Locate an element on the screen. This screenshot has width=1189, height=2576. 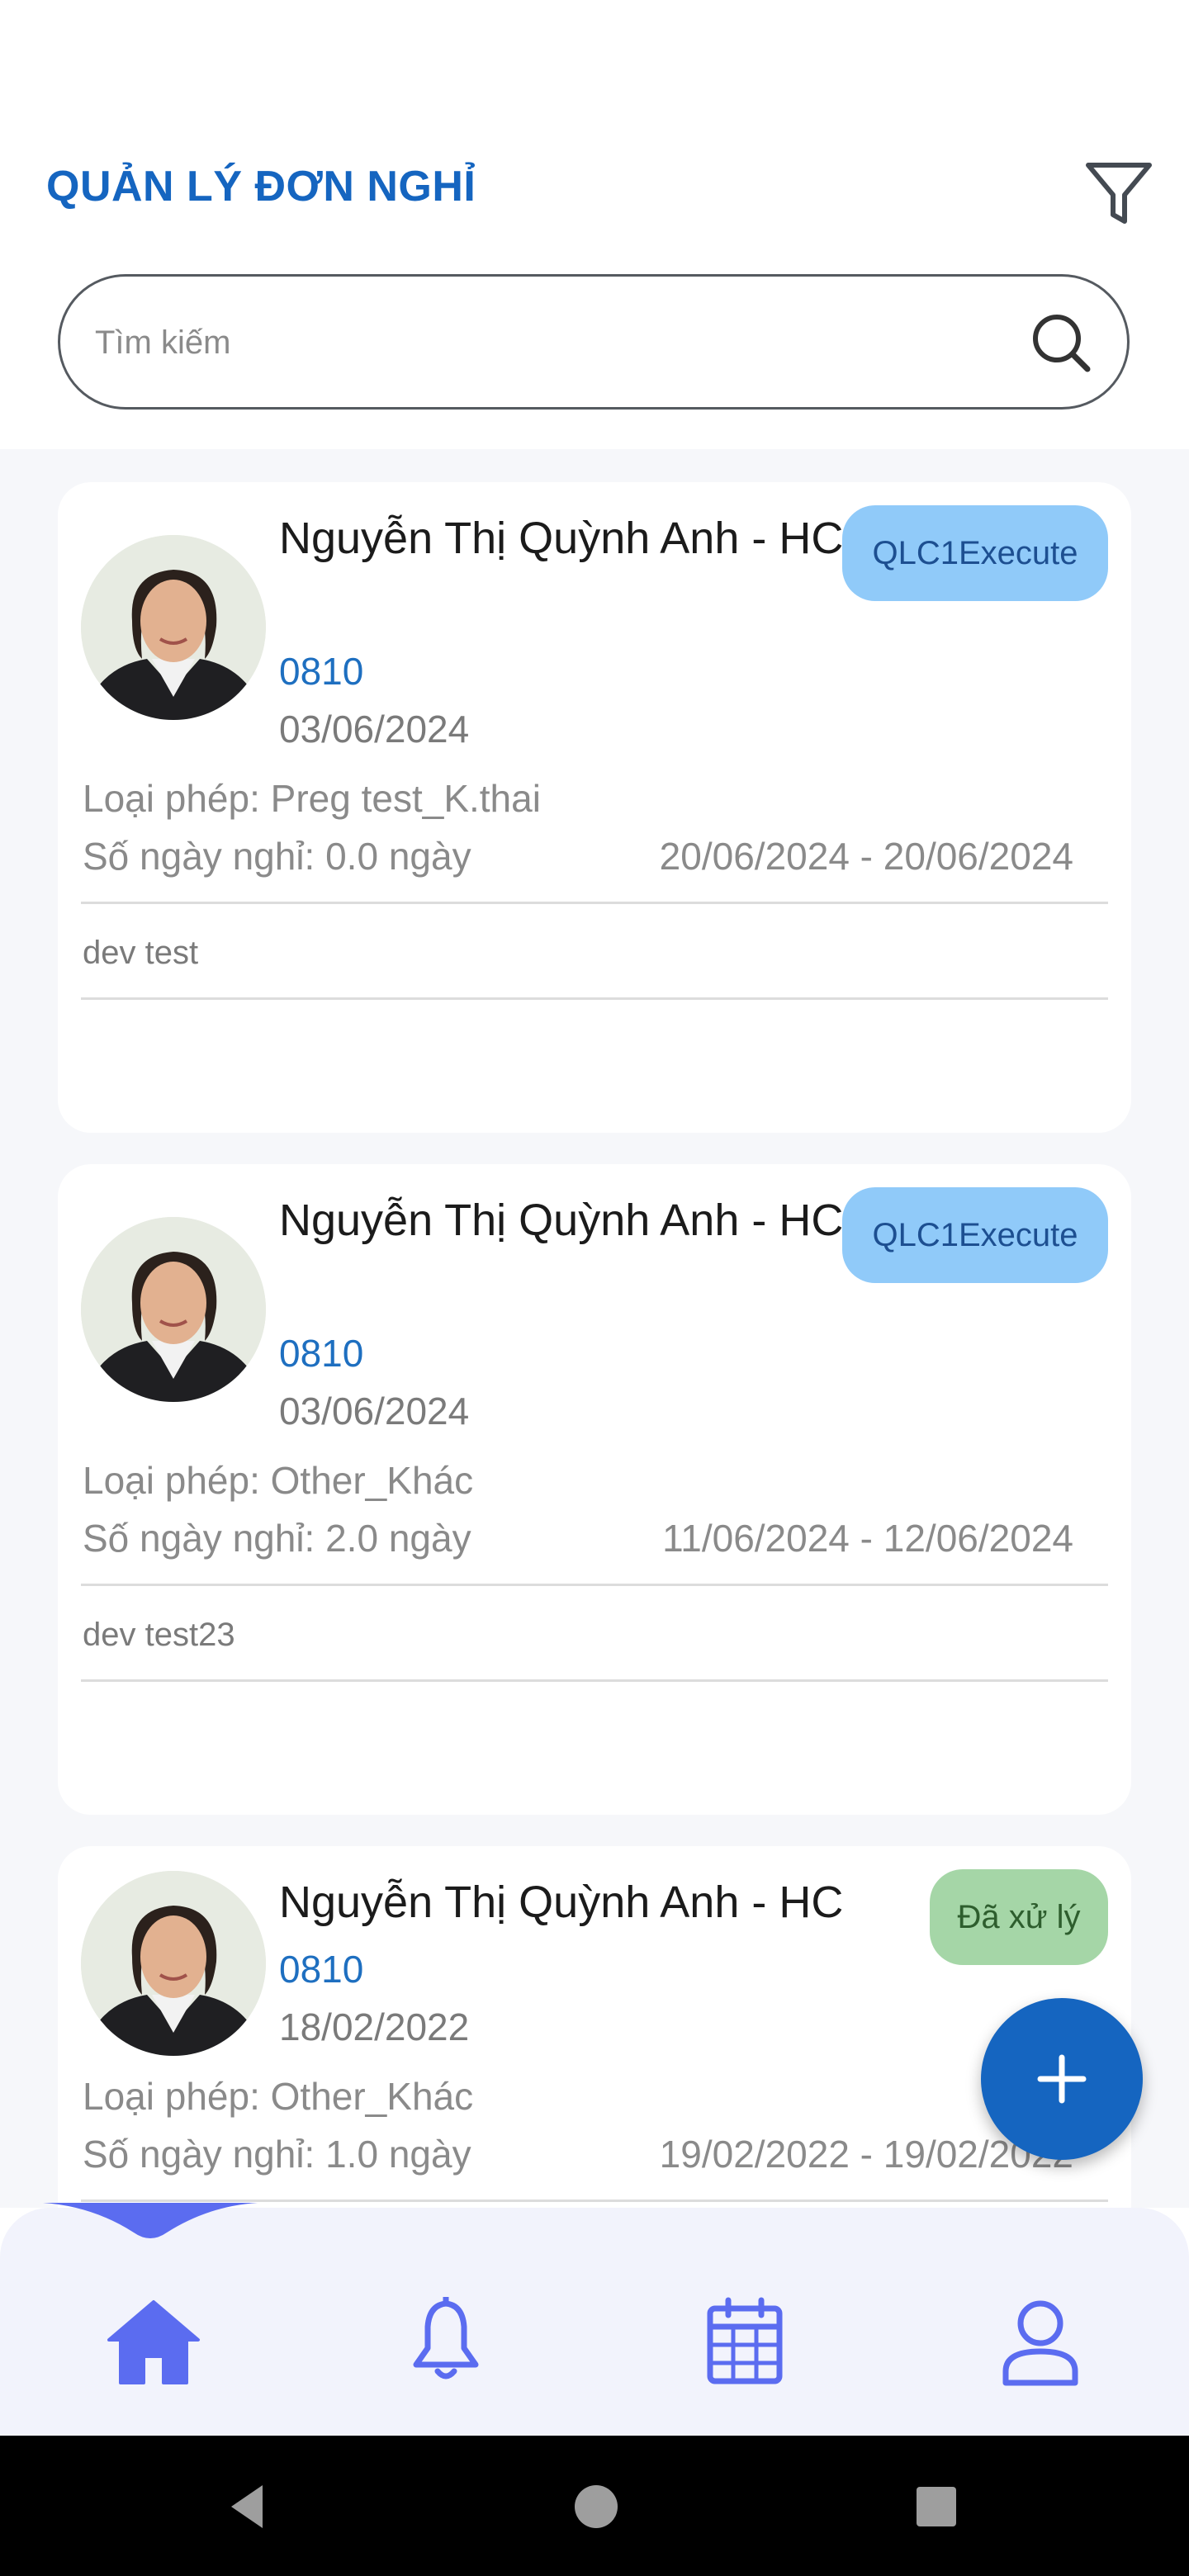
nav-home is located at coordinates (153, 2342).